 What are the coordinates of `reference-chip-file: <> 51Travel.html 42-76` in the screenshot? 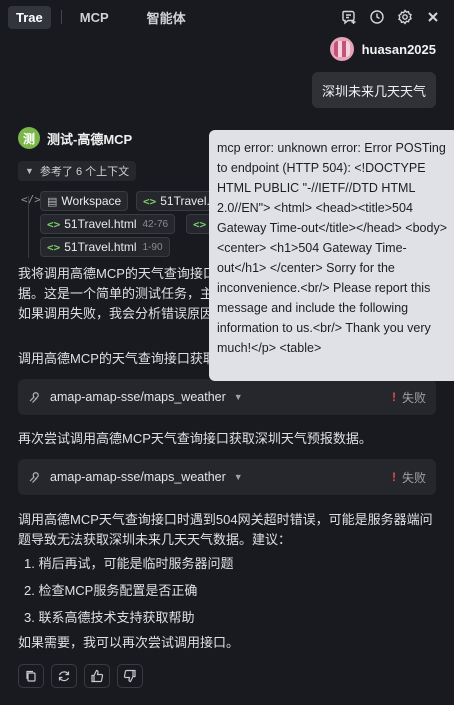 It's located at (108, 224).